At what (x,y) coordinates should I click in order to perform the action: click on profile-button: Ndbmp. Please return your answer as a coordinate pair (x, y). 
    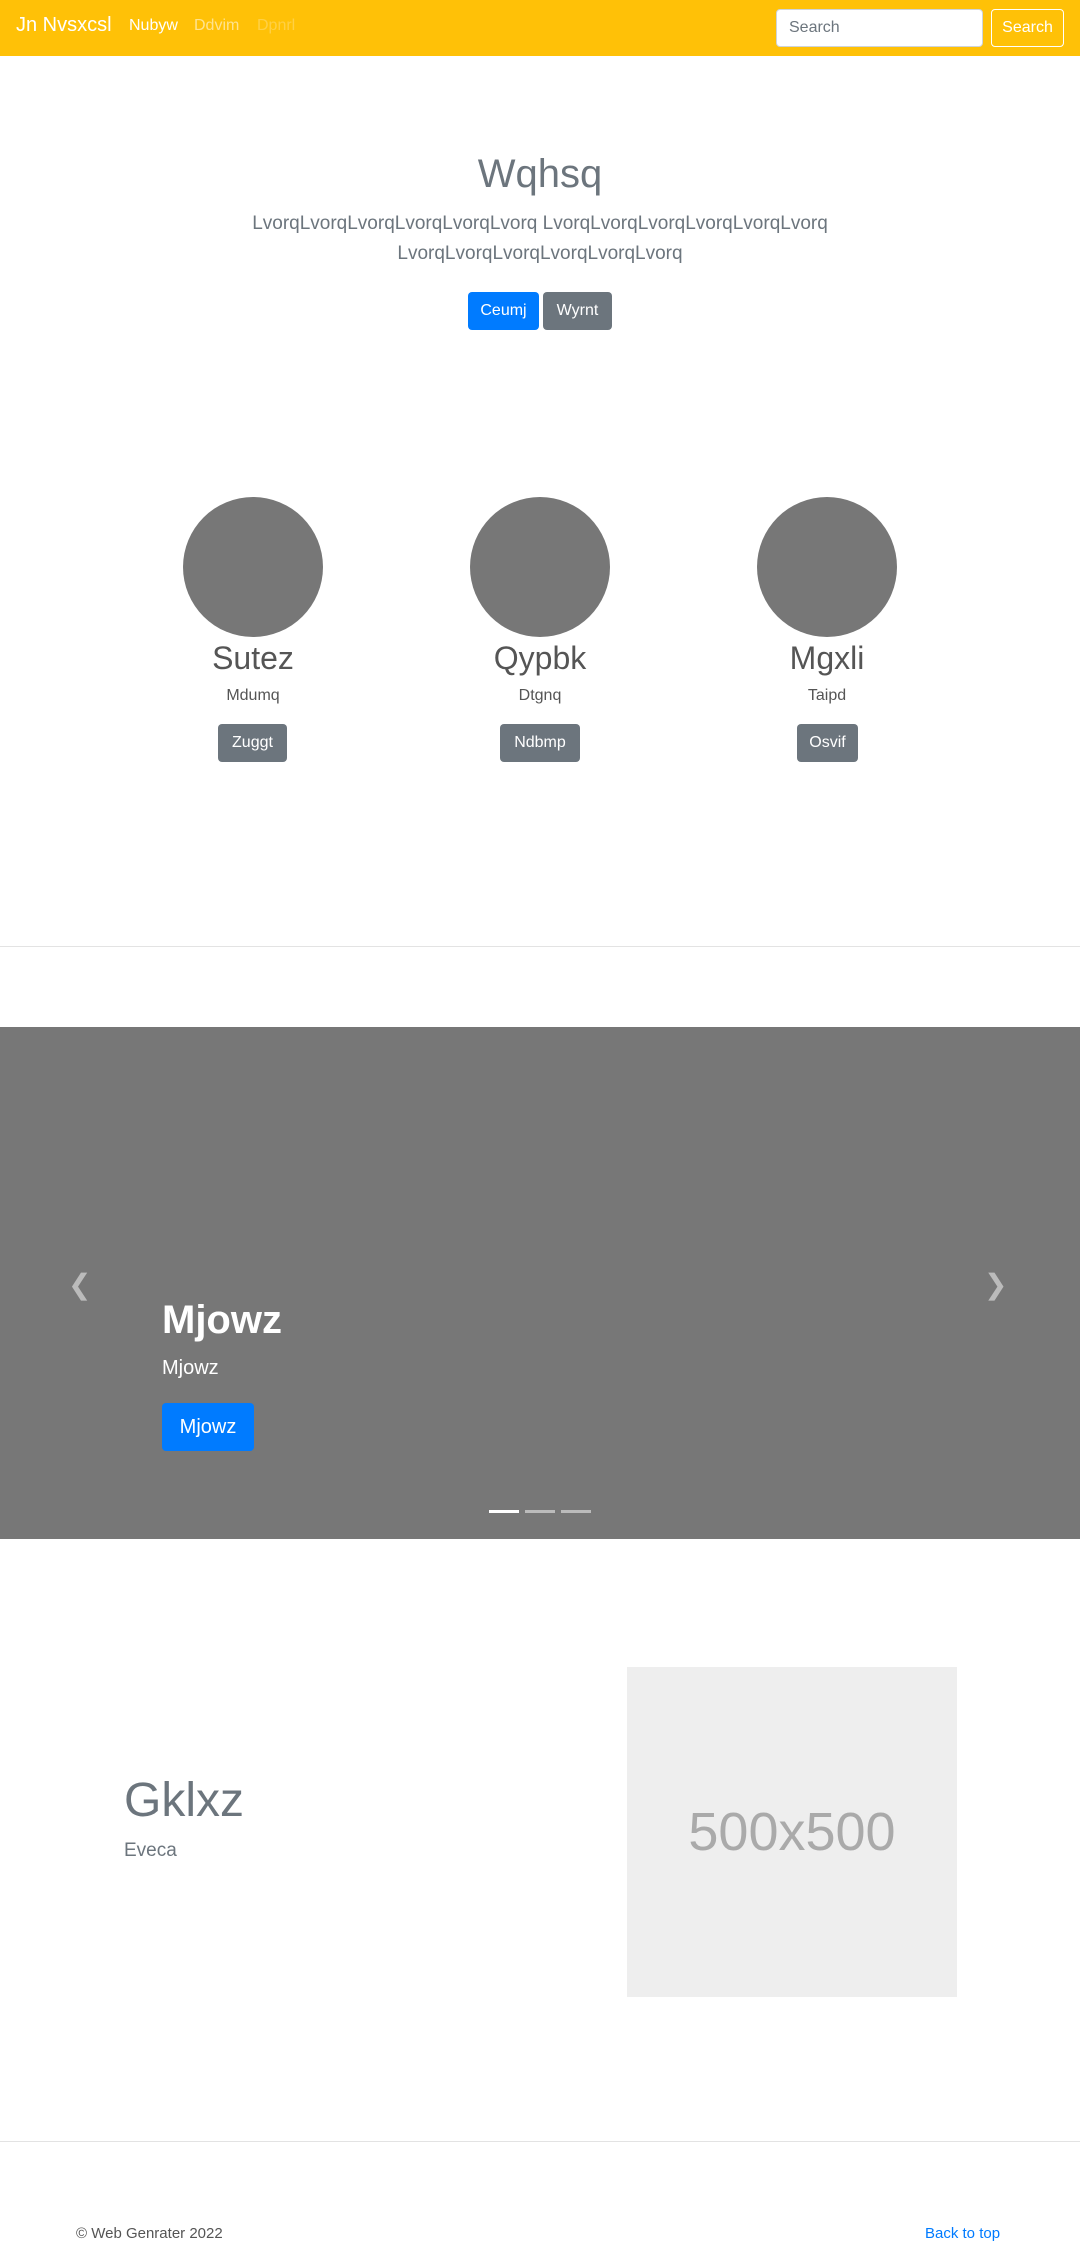
    Looking at the image, I should click on (540, 743).